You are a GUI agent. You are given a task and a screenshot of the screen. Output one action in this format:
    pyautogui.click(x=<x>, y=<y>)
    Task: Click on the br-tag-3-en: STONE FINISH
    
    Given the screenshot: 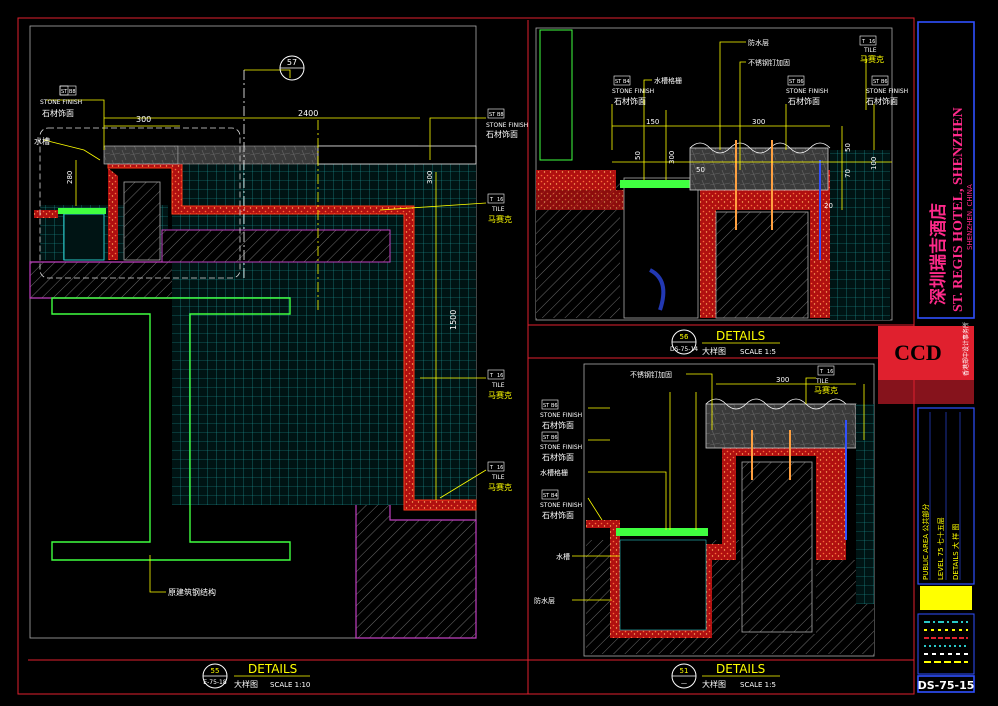 What is the action you would take?
    pyautogui.click(x=561, y=505)
    